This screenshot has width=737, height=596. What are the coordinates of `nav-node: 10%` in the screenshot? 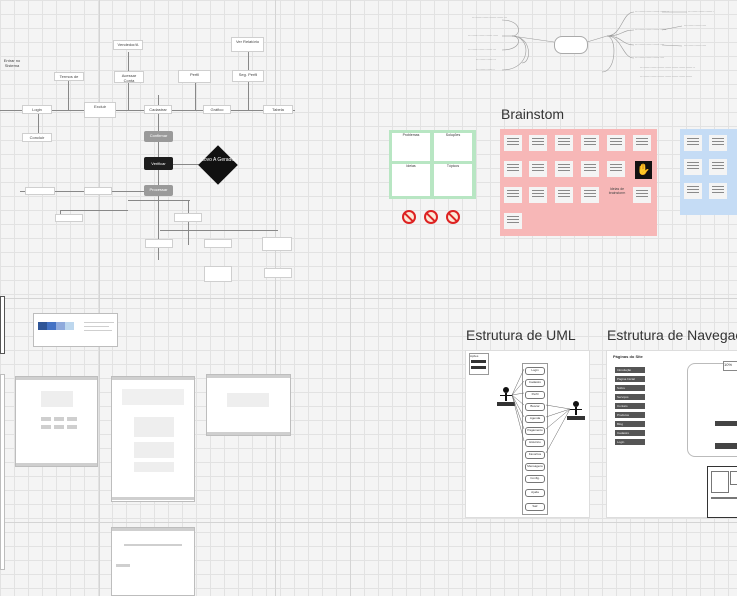 It's located at (730, 366).